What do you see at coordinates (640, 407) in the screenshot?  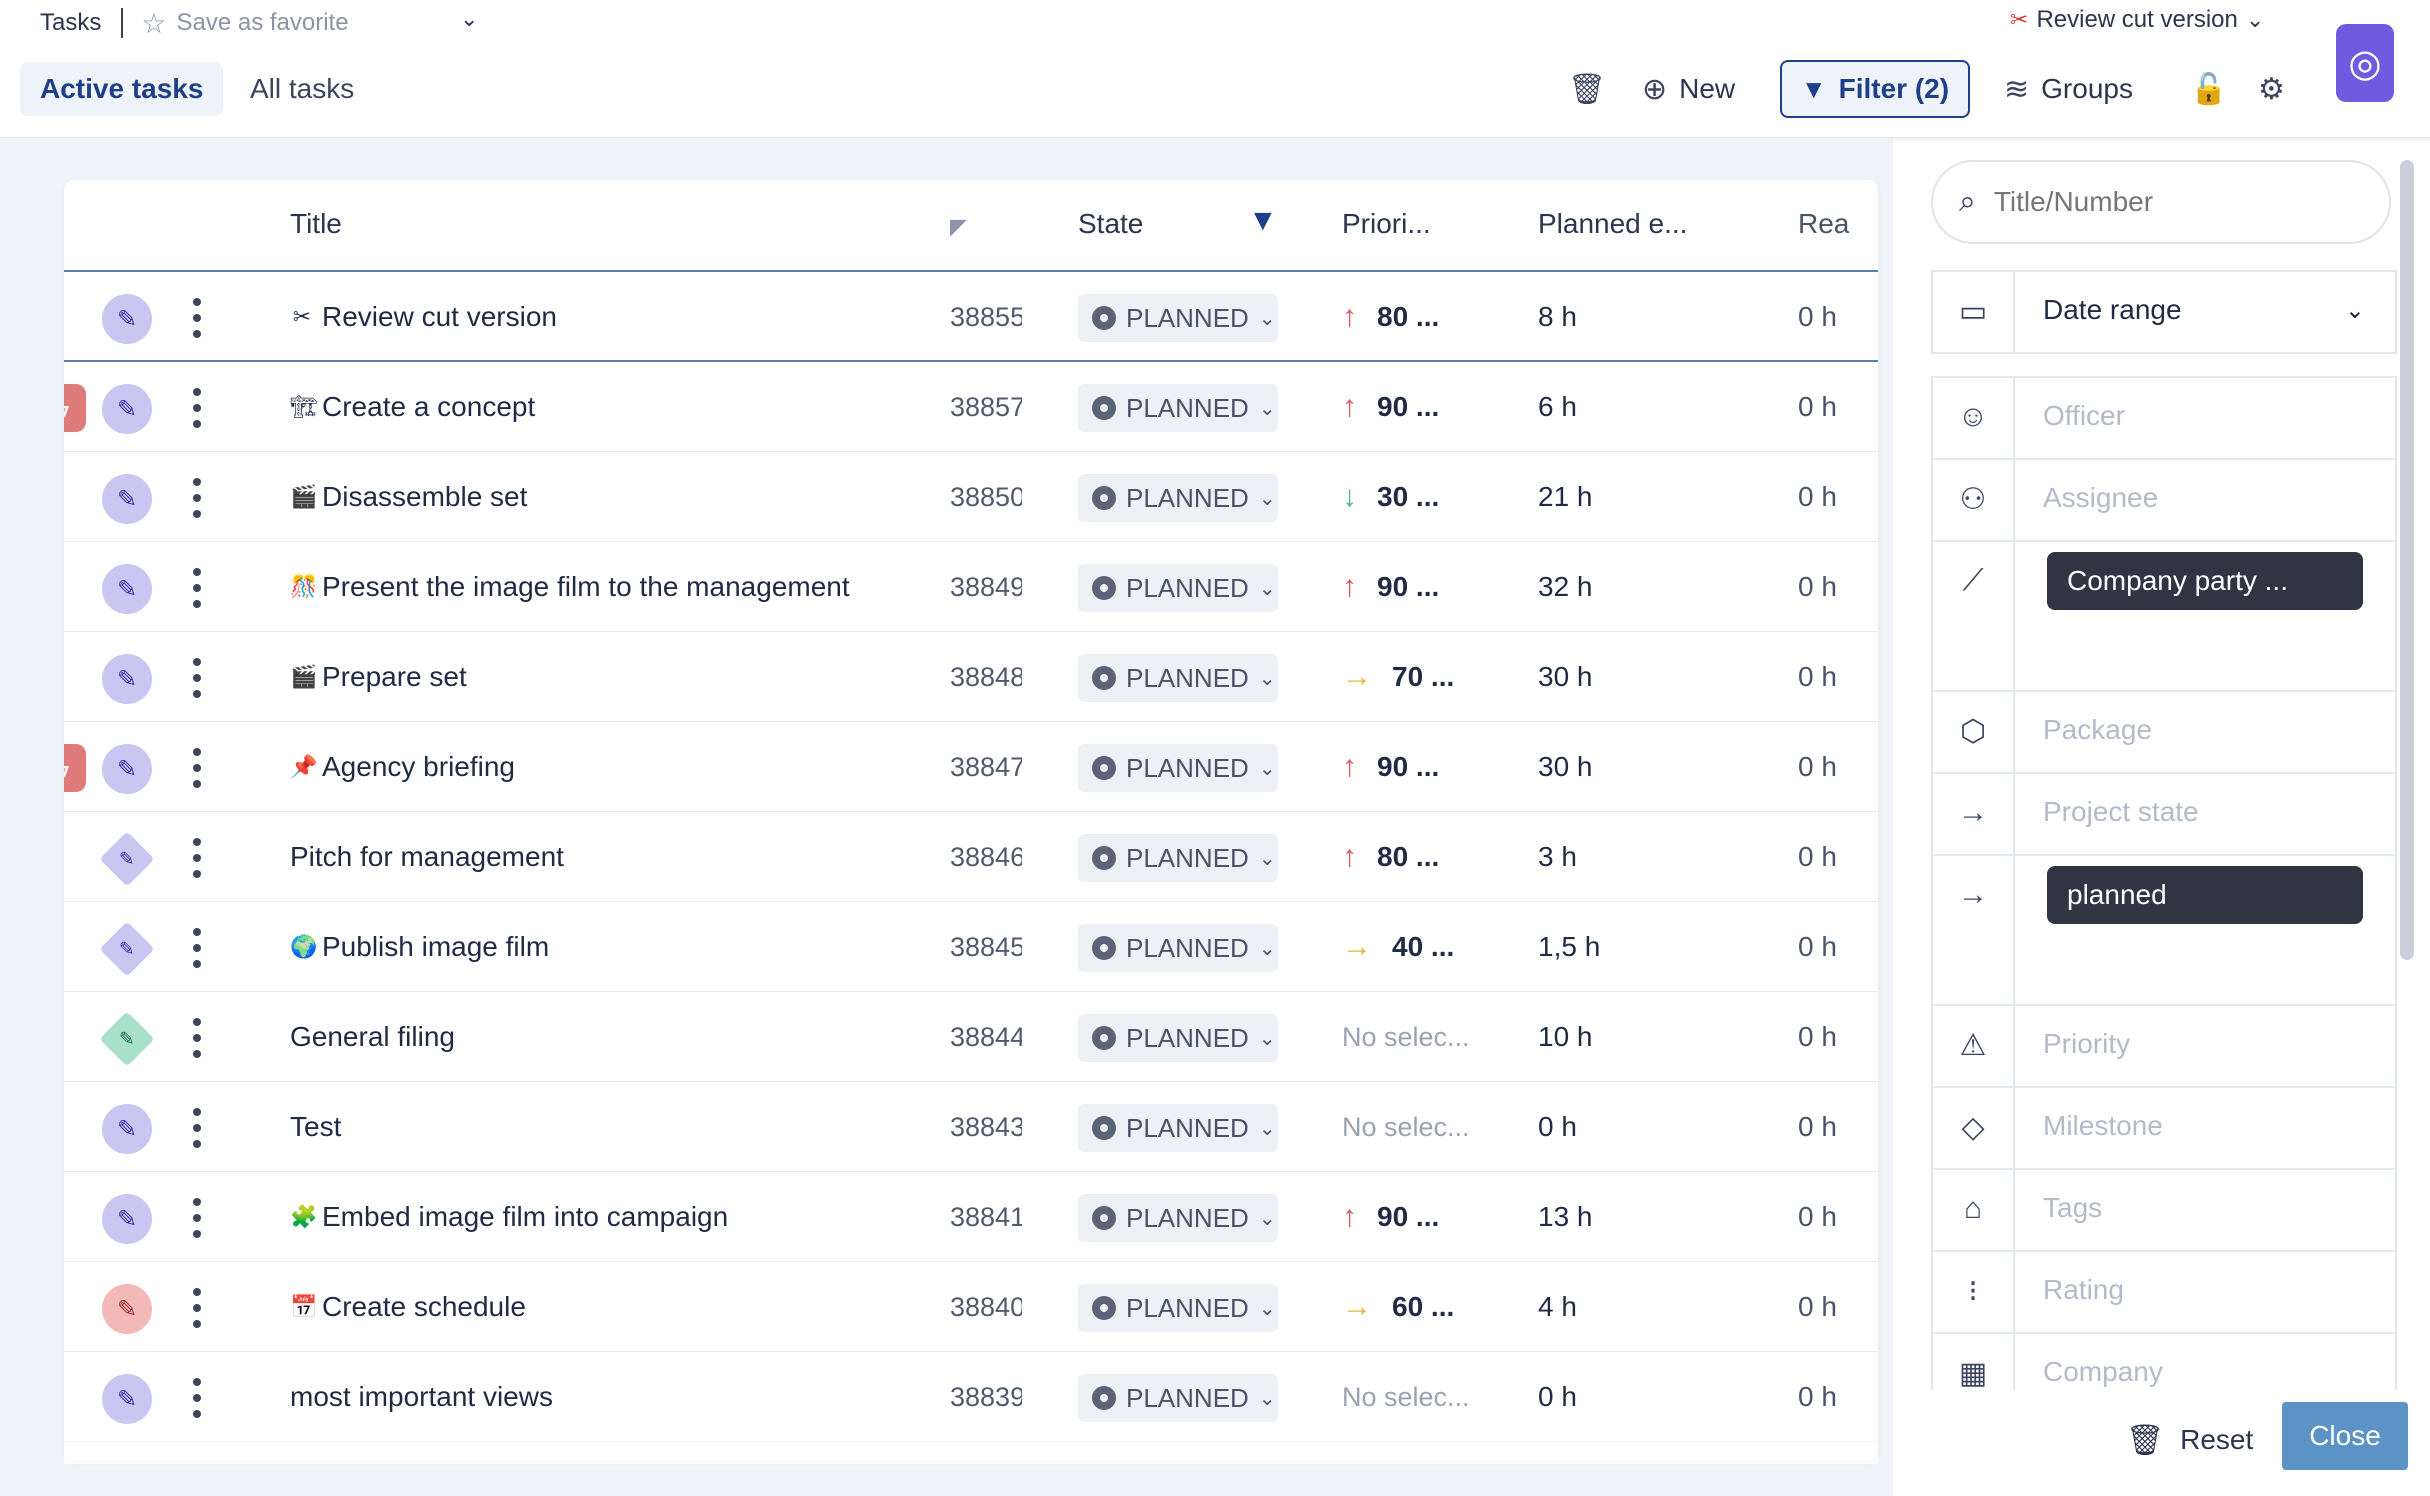 I see `task-title: 🏗 Create a concept` at bounding box center [640, 407].